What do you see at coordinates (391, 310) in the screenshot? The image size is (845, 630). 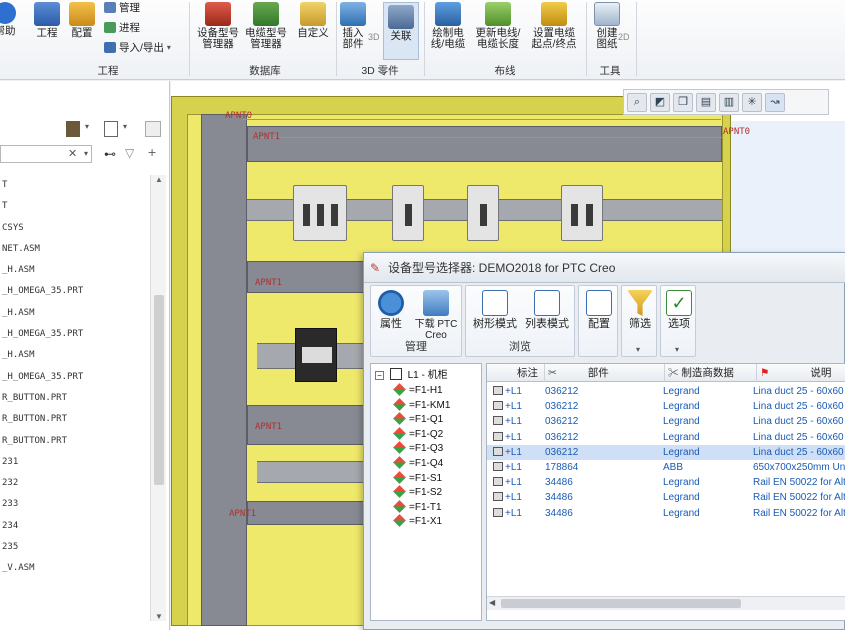 I see `properties-button: 属性` at bounding box center [391, 310].